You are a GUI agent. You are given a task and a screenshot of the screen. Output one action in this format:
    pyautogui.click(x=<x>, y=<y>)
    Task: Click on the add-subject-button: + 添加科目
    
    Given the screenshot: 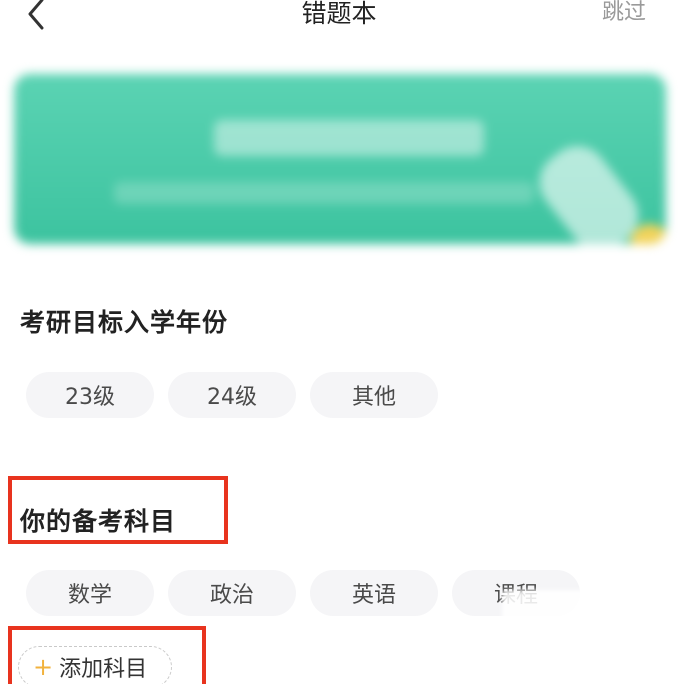 What is the action you would take?
    pyautogui.click(x=95, y=665)
    